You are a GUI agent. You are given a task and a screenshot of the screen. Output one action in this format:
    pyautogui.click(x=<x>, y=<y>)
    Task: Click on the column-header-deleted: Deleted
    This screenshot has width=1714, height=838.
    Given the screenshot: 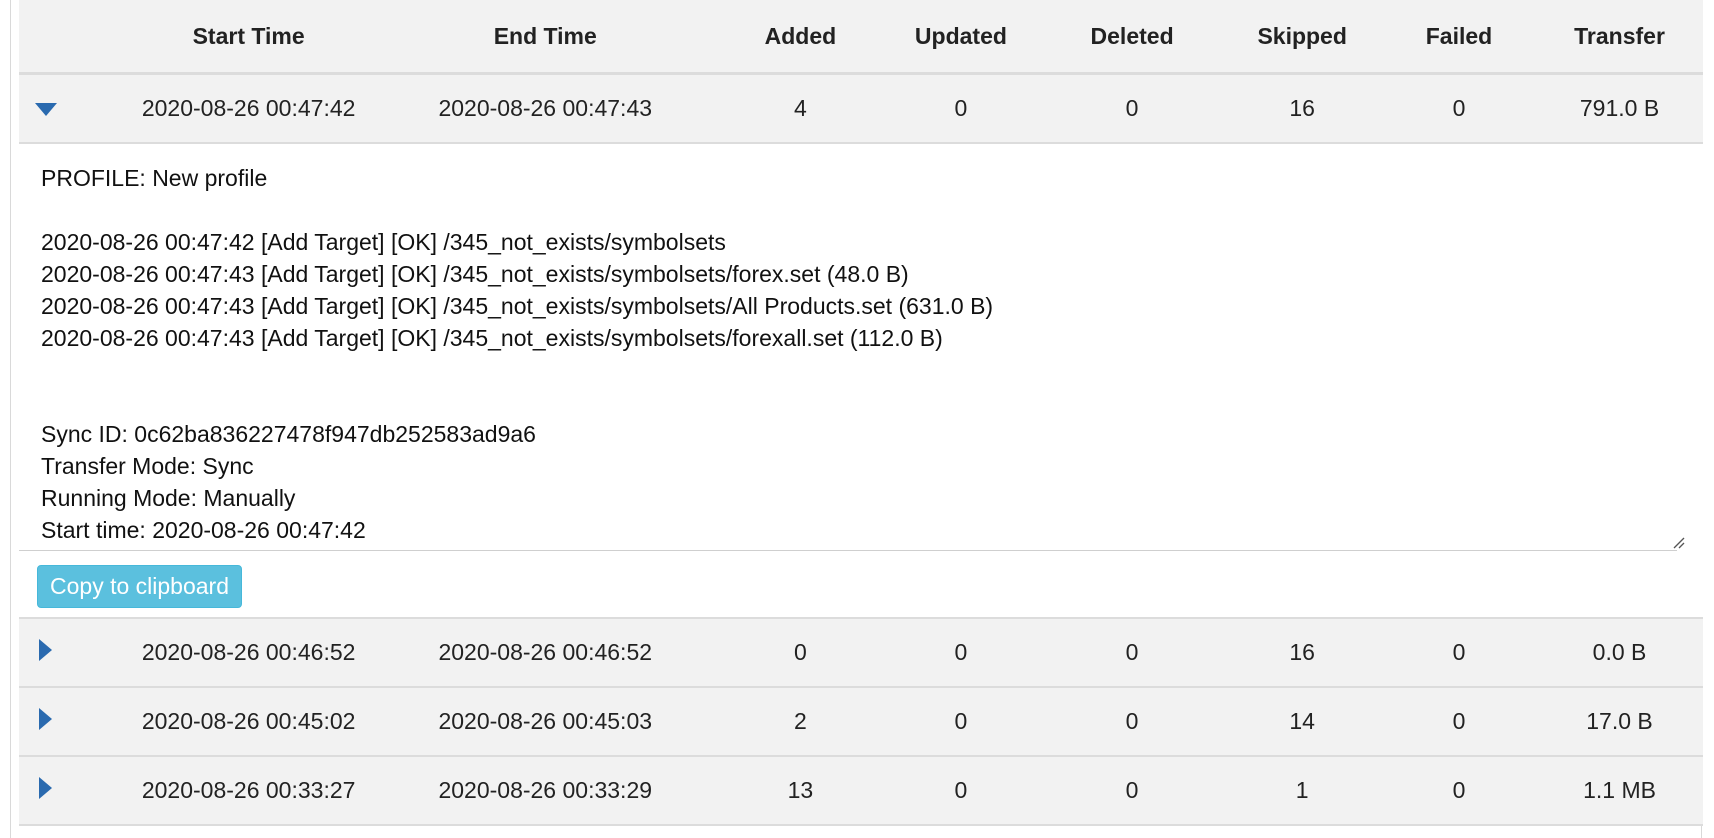 What is the action you would take?
    pyautogui.click(x=1132, y=37)
    